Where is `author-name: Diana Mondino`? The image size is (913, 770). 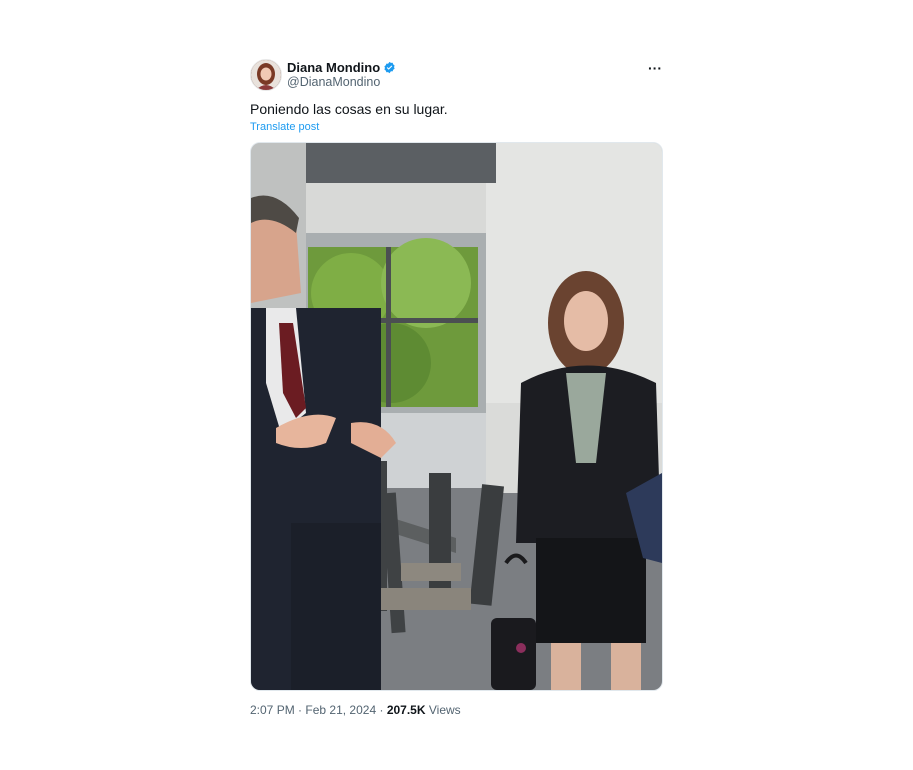 author-name: Diana Mondino is located at coordinates (333, 67).